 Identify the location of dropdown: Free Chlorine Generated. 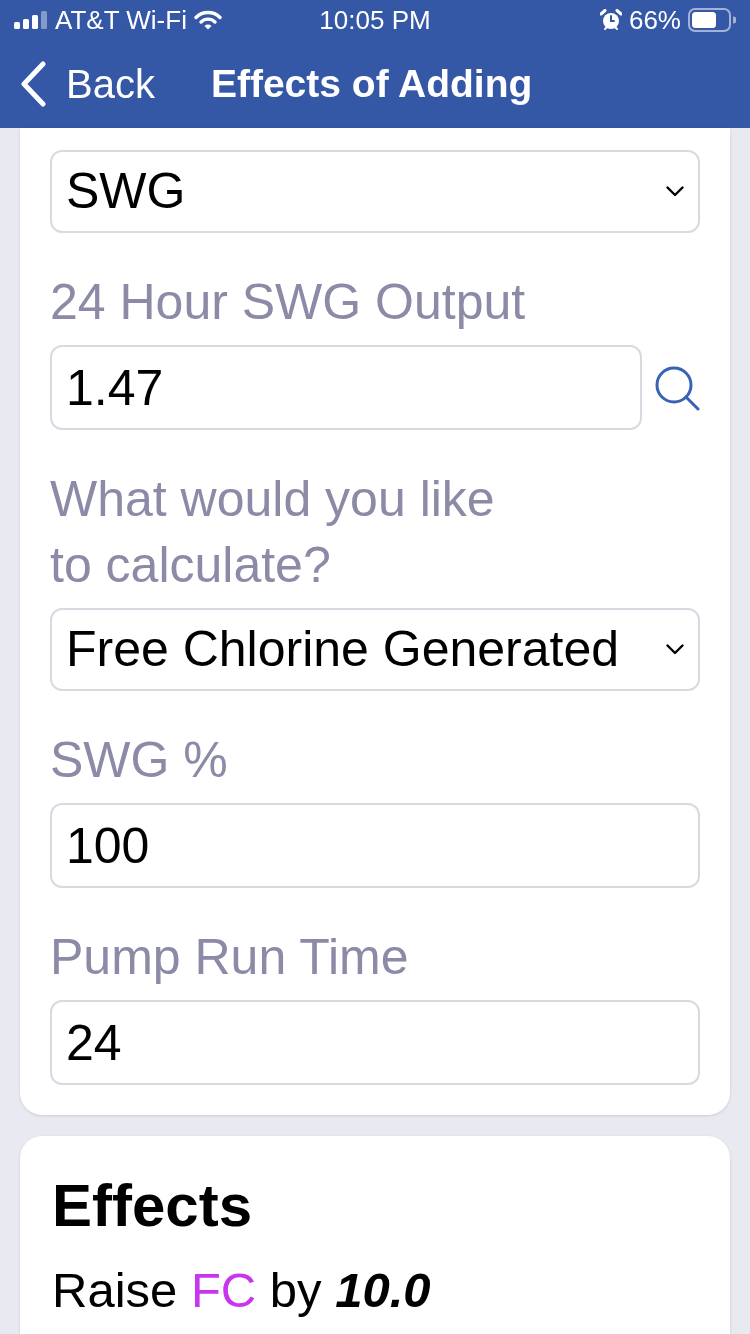
(375, 649).